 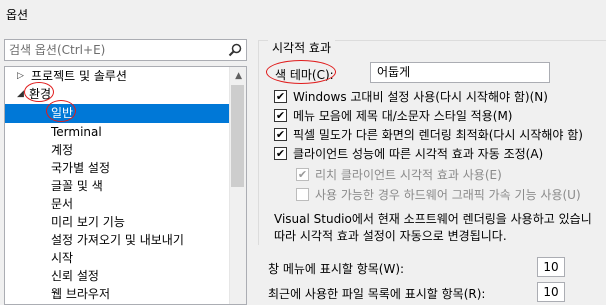 I want to click on tree-item-import-export: 설정 가져오기 및 내보내기, so click(x=118, y=240).